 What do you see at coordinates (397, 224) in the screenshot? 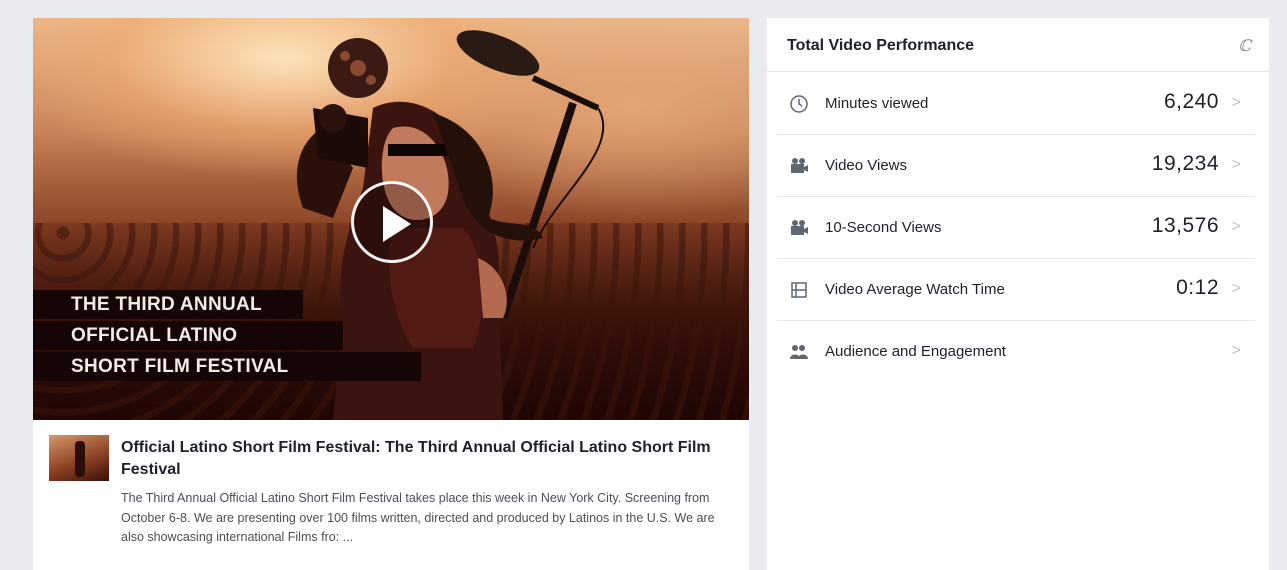
I see `play-icon` at bounding box center [397, 224].